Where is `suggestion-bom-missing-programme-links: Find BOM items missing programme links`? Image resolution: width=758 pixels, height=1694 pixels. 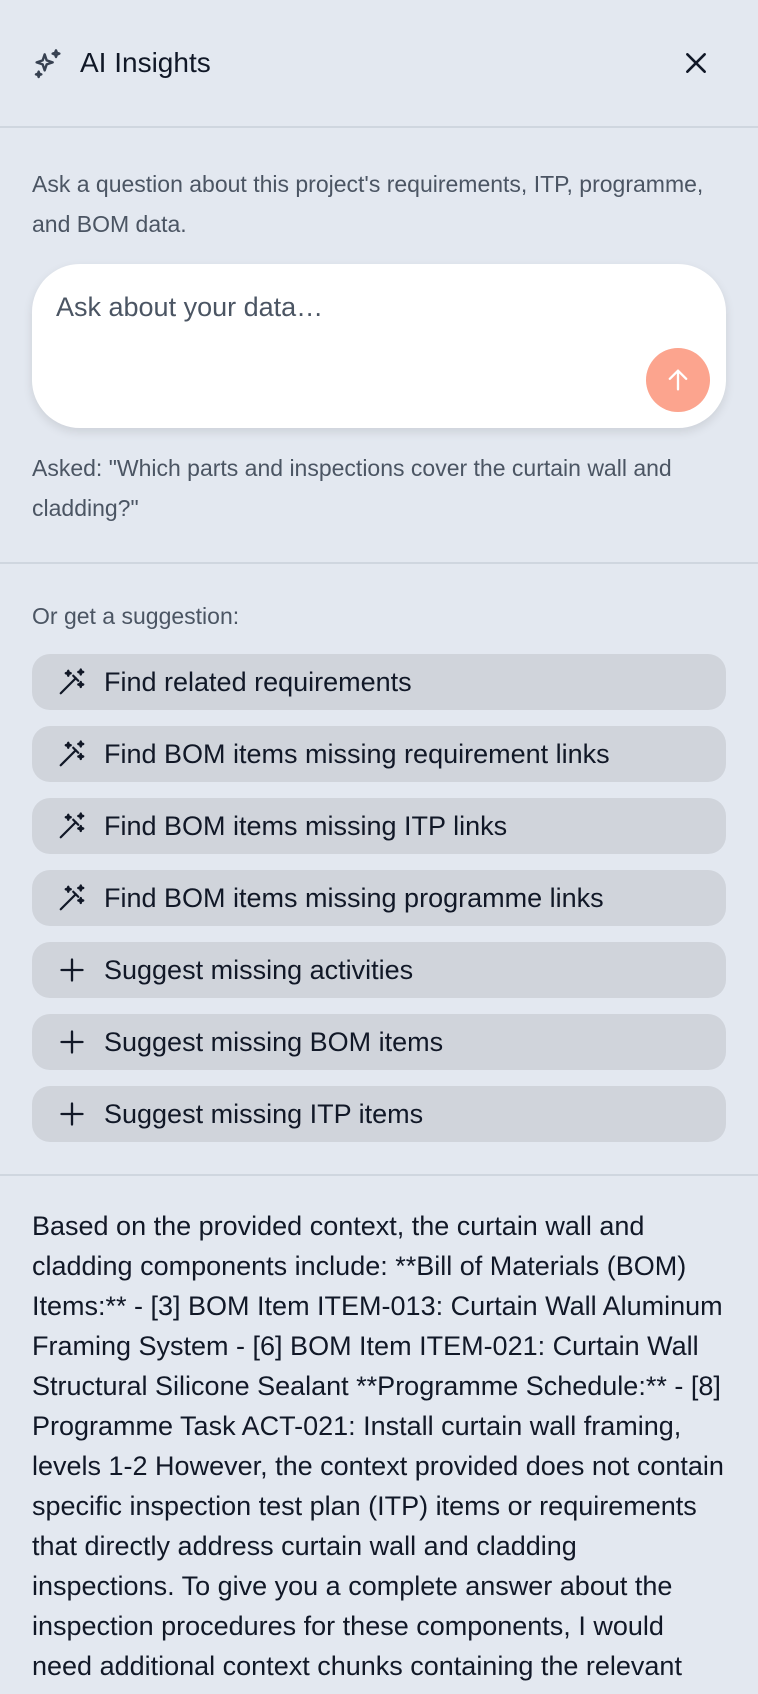 suggestion-bom-missing-programme-links: Find BOM items missing programme links is located at coordinates (379, 898).